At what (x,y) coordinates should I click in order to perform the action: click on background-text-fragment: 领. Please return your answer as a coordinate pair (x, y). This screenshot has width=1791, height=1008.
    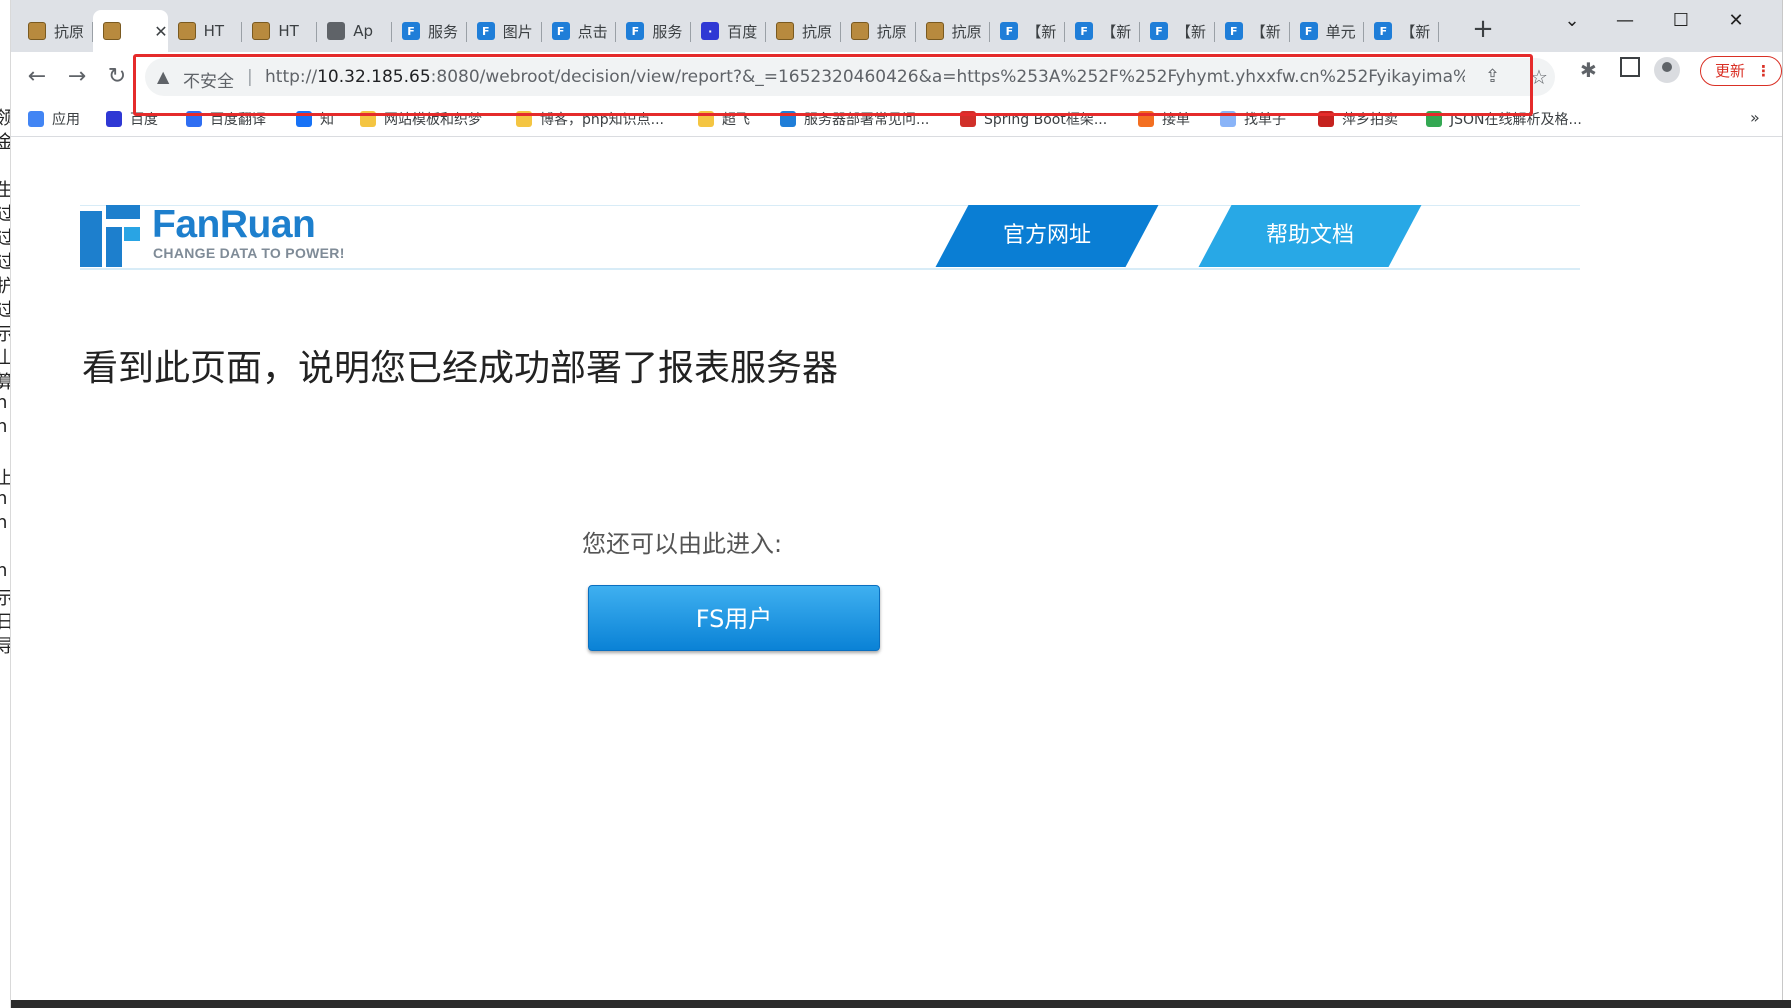
    Looking at the image, I should click on (5, 117).